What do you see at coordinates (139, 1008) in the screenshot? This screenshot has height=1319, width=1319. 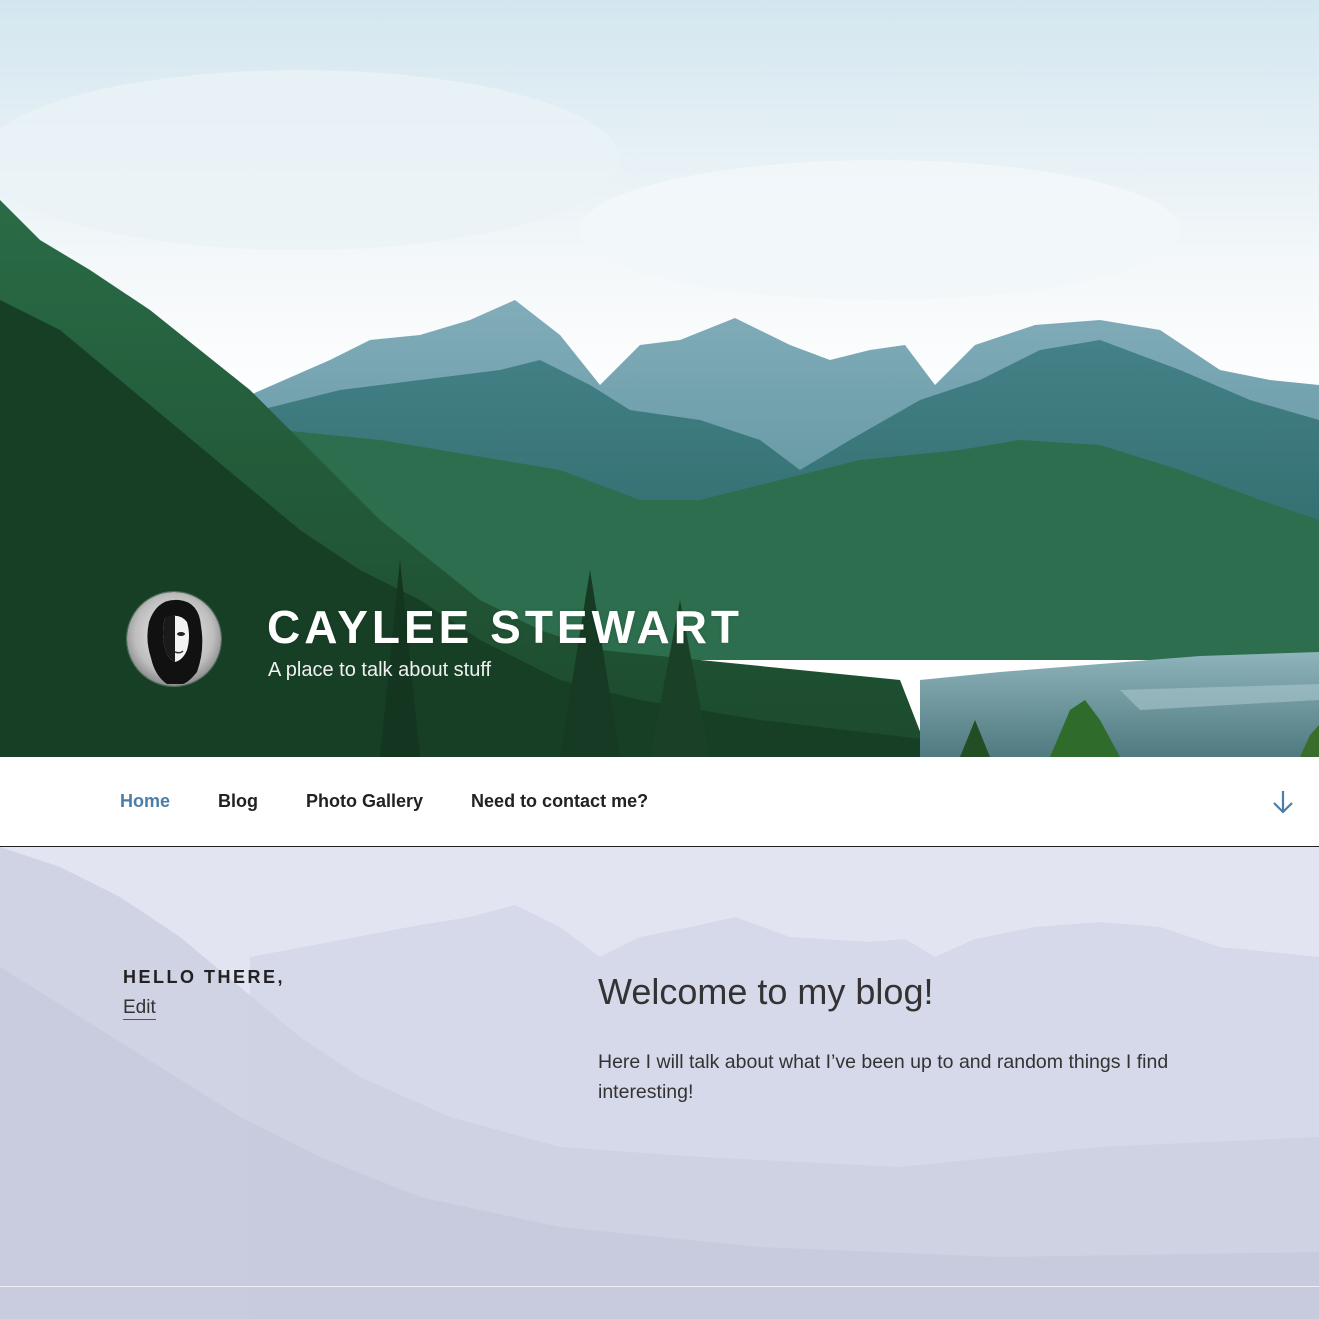 I see `edit-link: Edit` at bounding box center [139, 1008].